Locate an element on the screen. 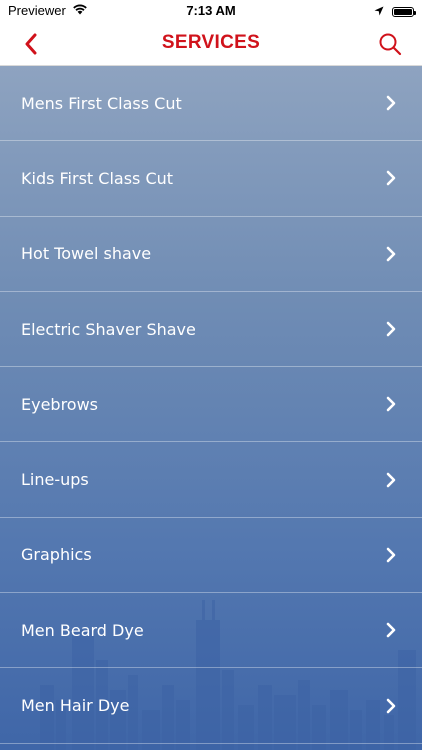 This screenshot has height=750, width=422. service-label: Men Beard Dye is located at coordinates (82, 630).